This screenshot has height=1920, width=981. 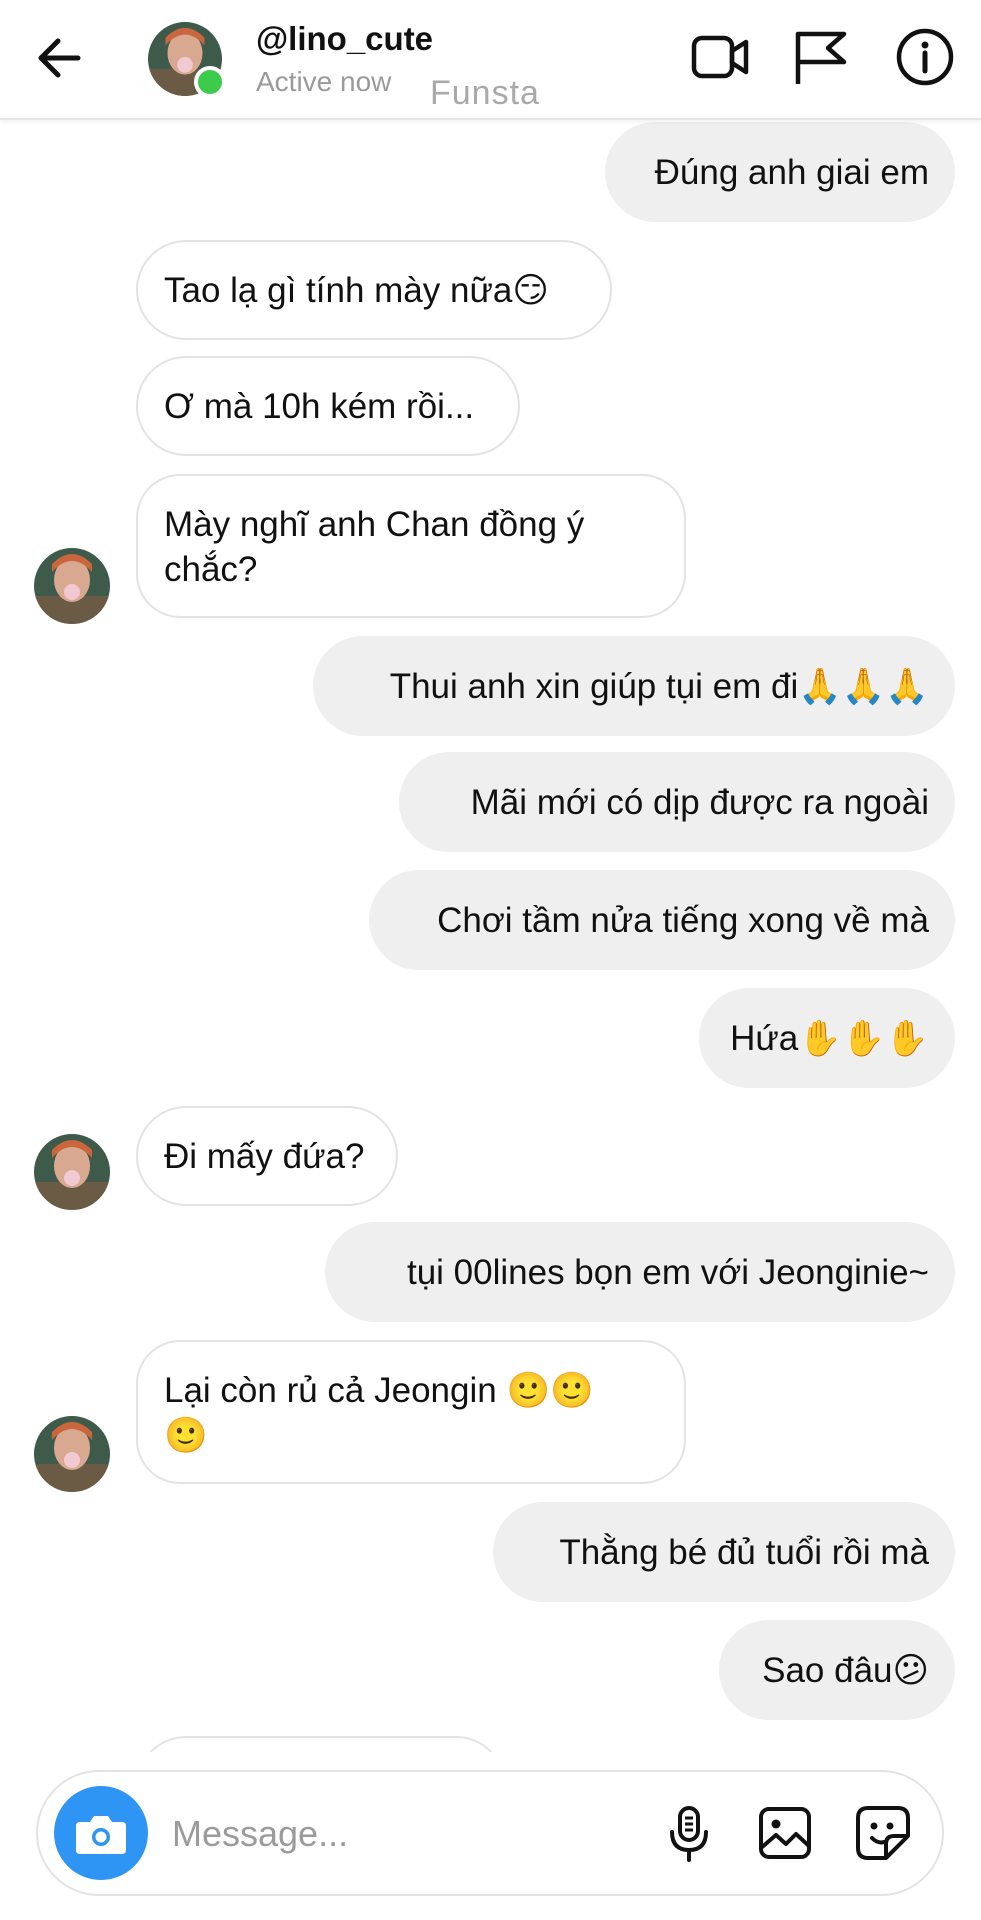 I want to click on message-composer, so click(x=490, y=1833).